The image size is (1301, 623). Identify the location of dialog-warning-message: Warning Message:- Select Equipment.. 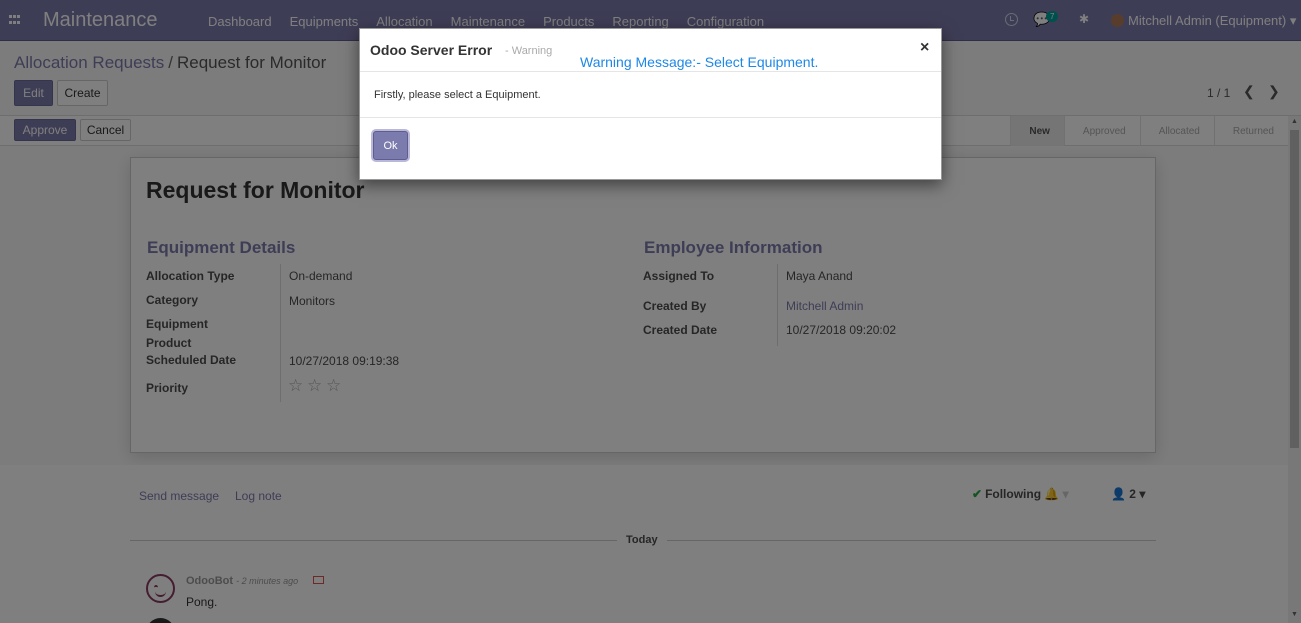
(699, 62).